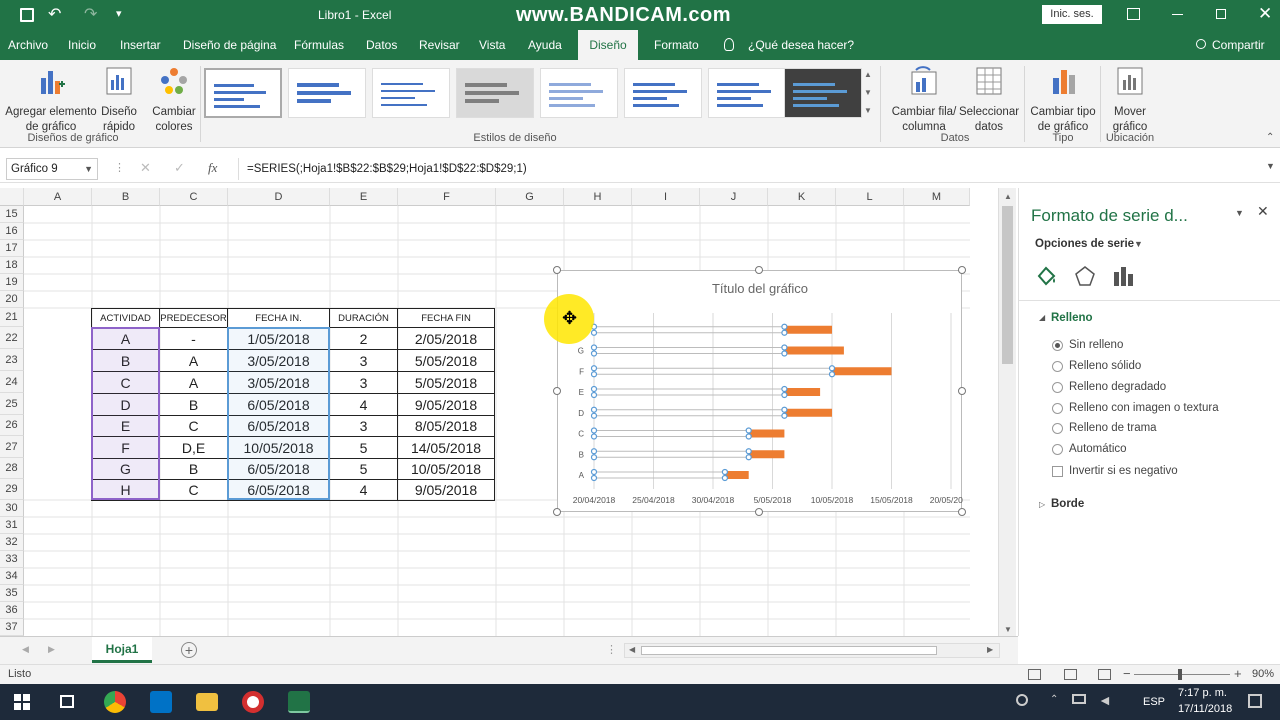 This screenshot has height=720, width=1280. Describe the element at coordinates (27, 15) in the screenshot. I see `save-icon` at that location.